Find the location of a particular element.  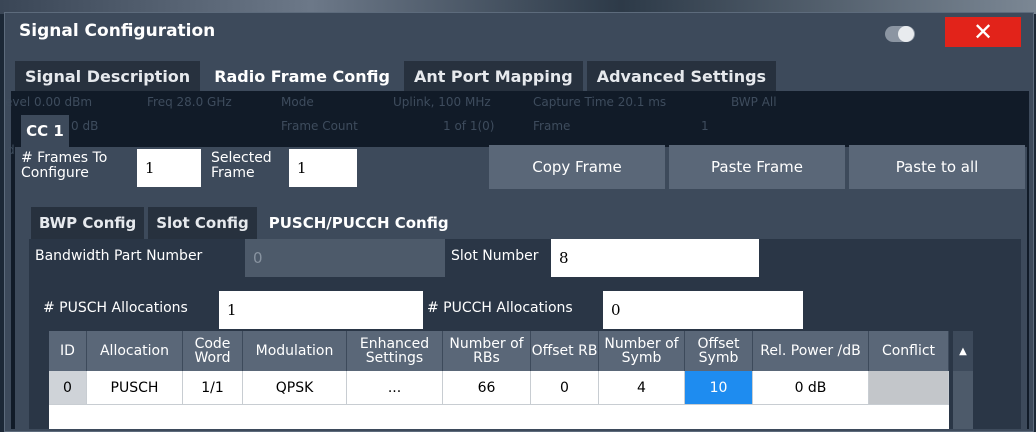

col-offset-symb: Offset Symb is located at coordinates (719, 351).